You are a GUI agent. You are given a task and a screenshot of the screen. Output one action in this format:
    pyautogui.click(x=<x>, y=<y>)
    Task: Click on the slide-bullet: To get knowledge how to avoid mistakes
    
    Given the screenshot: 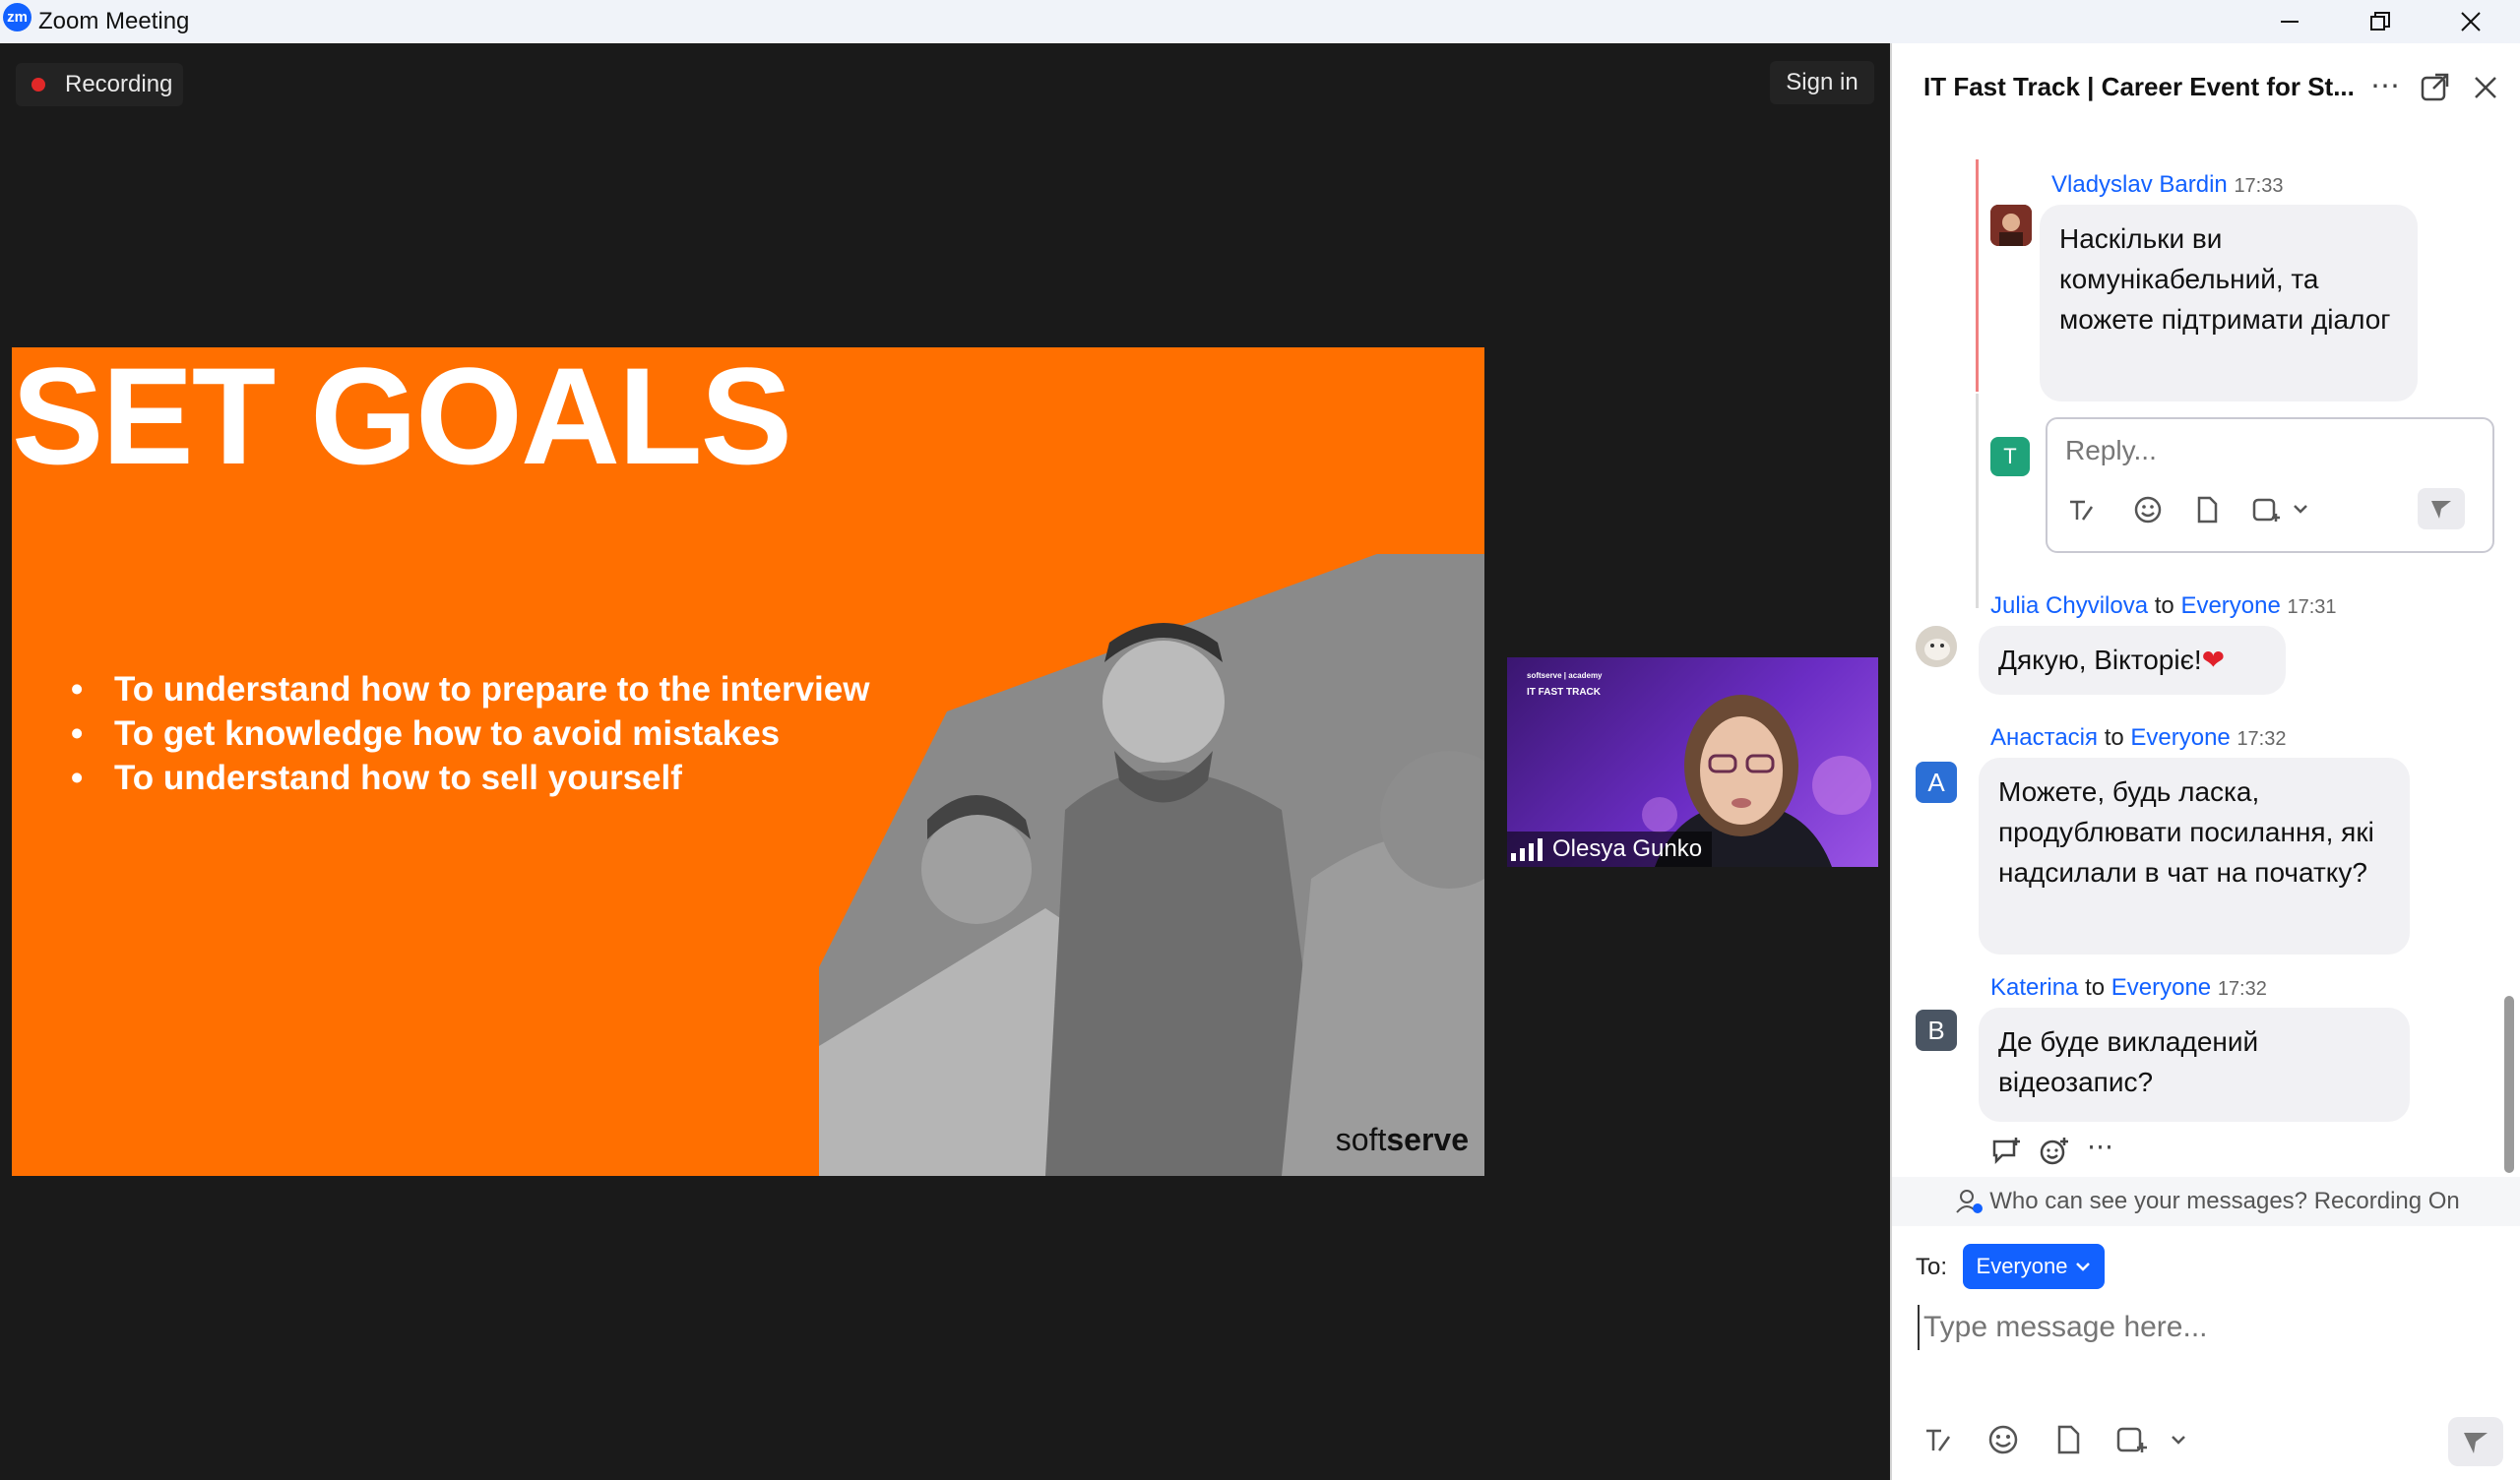 What is the action you would take?
    pyautogui.click(x=465, y=734)
    